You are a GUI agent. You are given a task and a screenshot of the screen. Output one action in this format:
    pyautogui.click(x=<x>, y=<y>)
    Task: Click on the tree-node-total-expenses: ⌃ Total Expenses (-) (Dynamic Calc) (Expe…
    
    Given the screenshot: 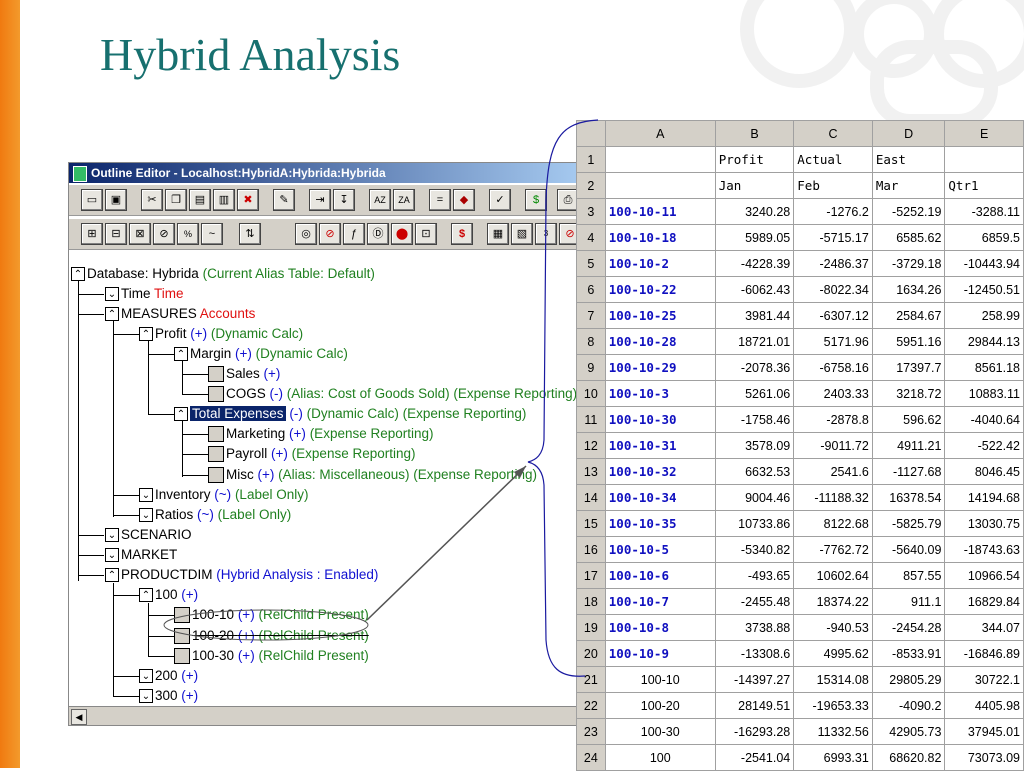 What is the action you would take?
    pyautogui.click(x=350, y=414)
    